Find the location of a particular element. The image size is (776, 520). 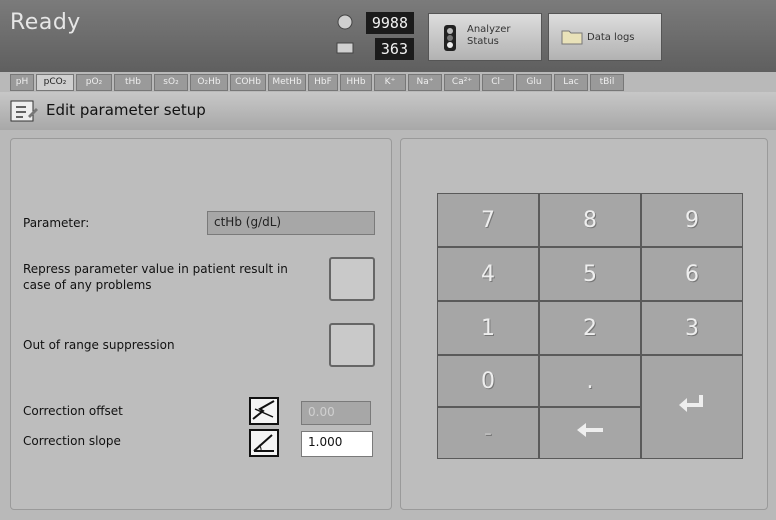

repress-checkbox is located at coordinates (352, 279).